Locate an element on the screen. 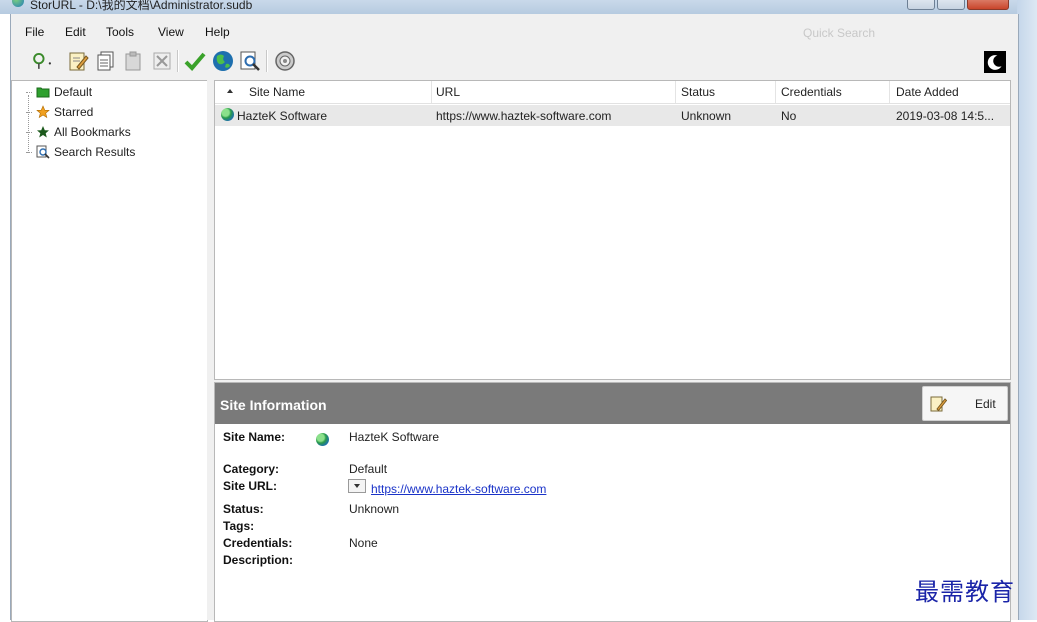 Image resolution: width=1037 pixels, height=622 pixels. tree-item-label: All Bookmarks is located at coordinates (92, 132).